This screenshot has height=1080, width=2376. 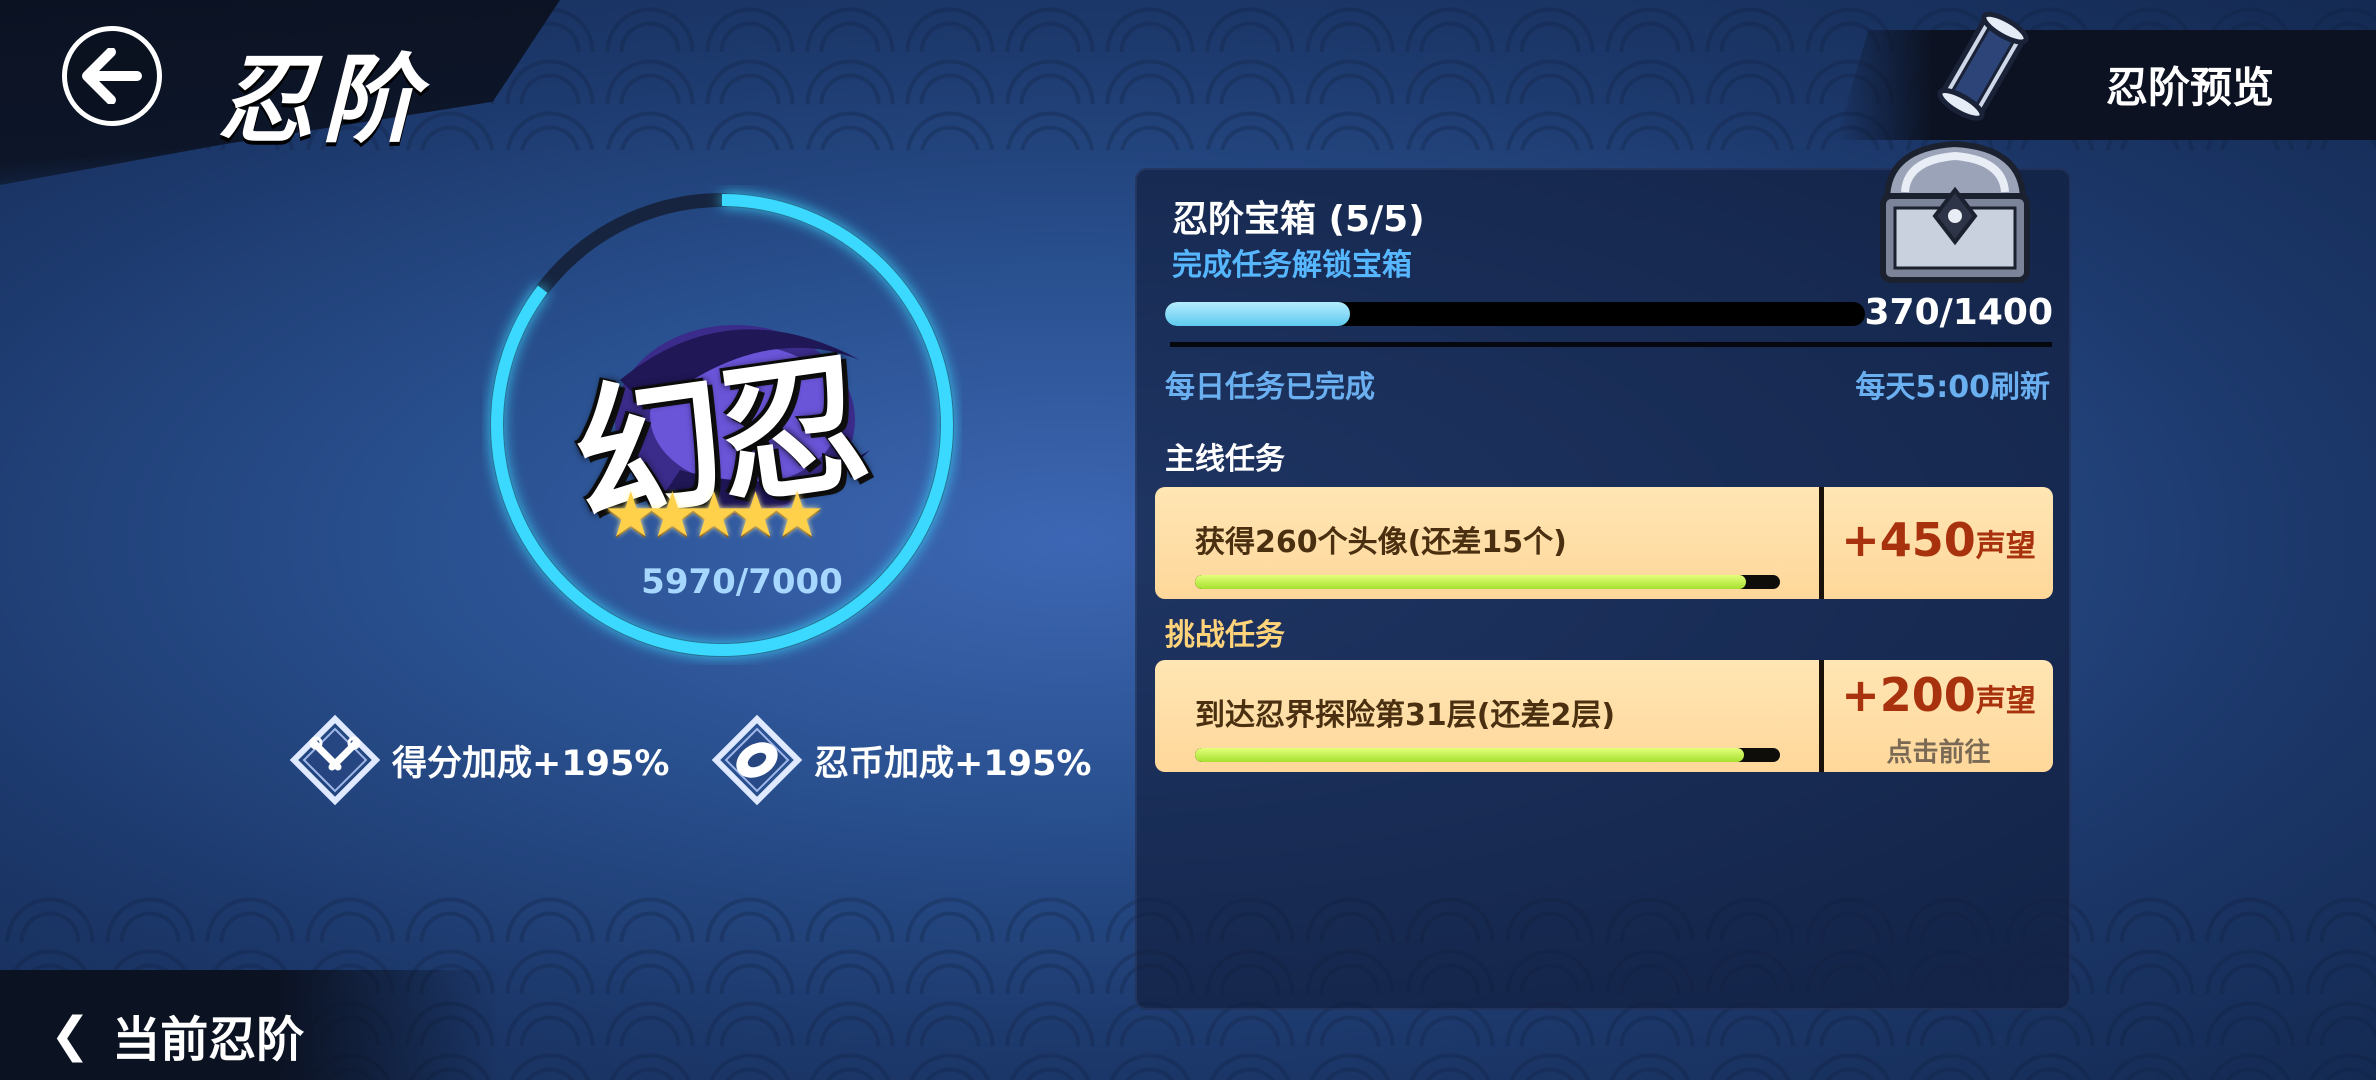 I want to click on daily-status: 每日任务已完成, so click(x=1270, y=387).